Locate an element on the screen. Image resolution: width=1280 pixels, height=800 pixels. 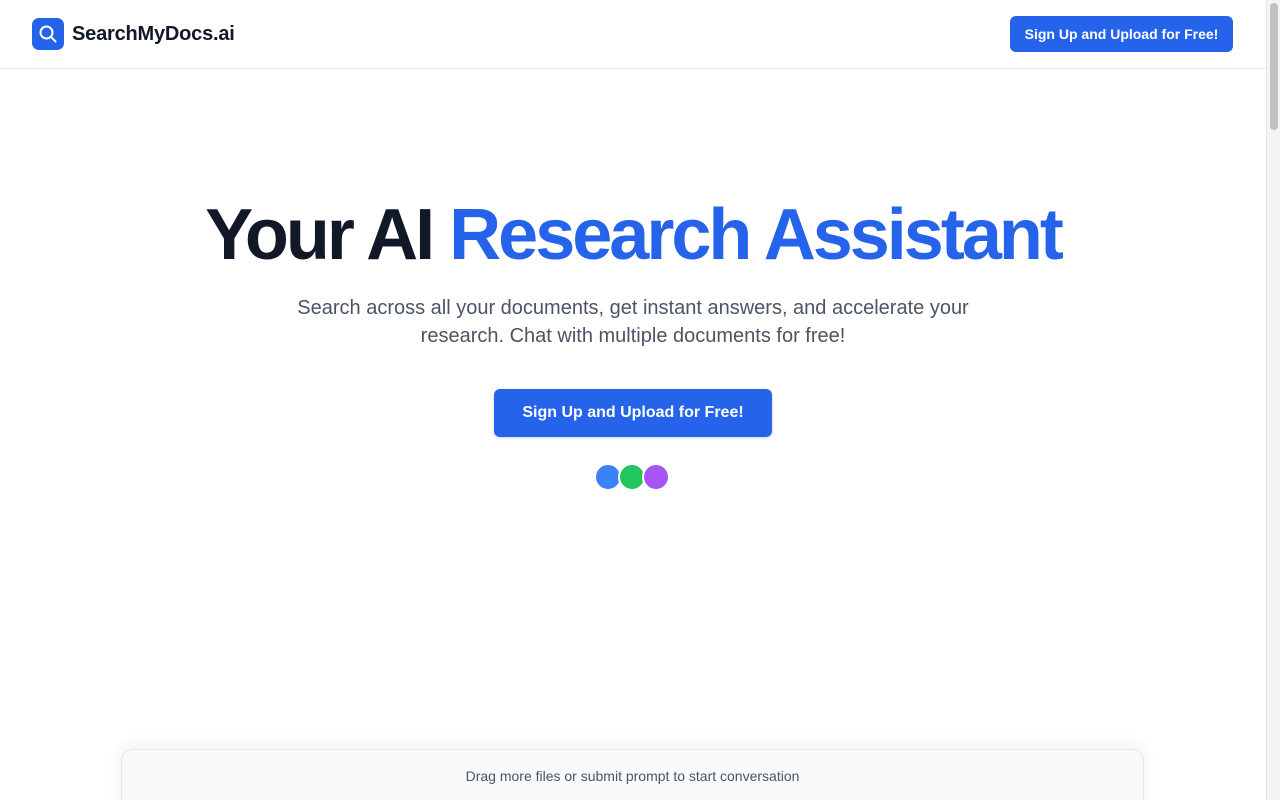
scrollbar-thumb is located at coordinates (1274, 66).